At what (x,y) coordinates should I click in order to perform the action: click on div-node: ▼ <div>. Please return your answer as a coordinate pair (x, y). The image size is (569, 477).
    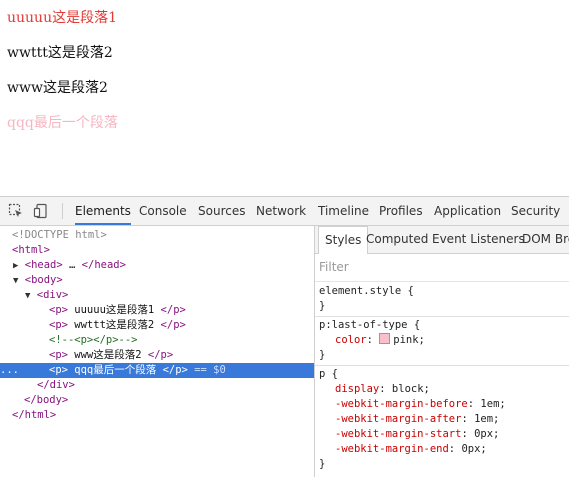
    Looking at the image, I should click on (46, 295).